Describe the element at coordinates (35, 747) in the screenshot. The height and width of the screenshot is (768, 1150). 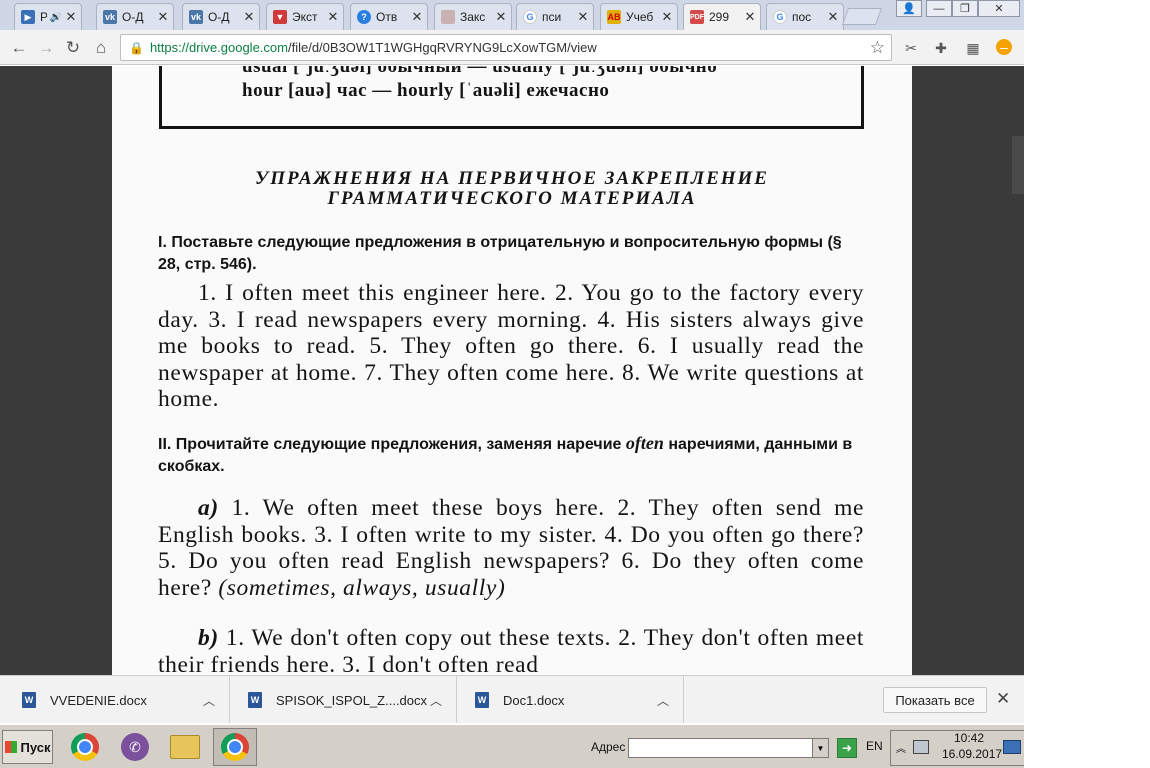
I see `start-label: Пуск` at that location.